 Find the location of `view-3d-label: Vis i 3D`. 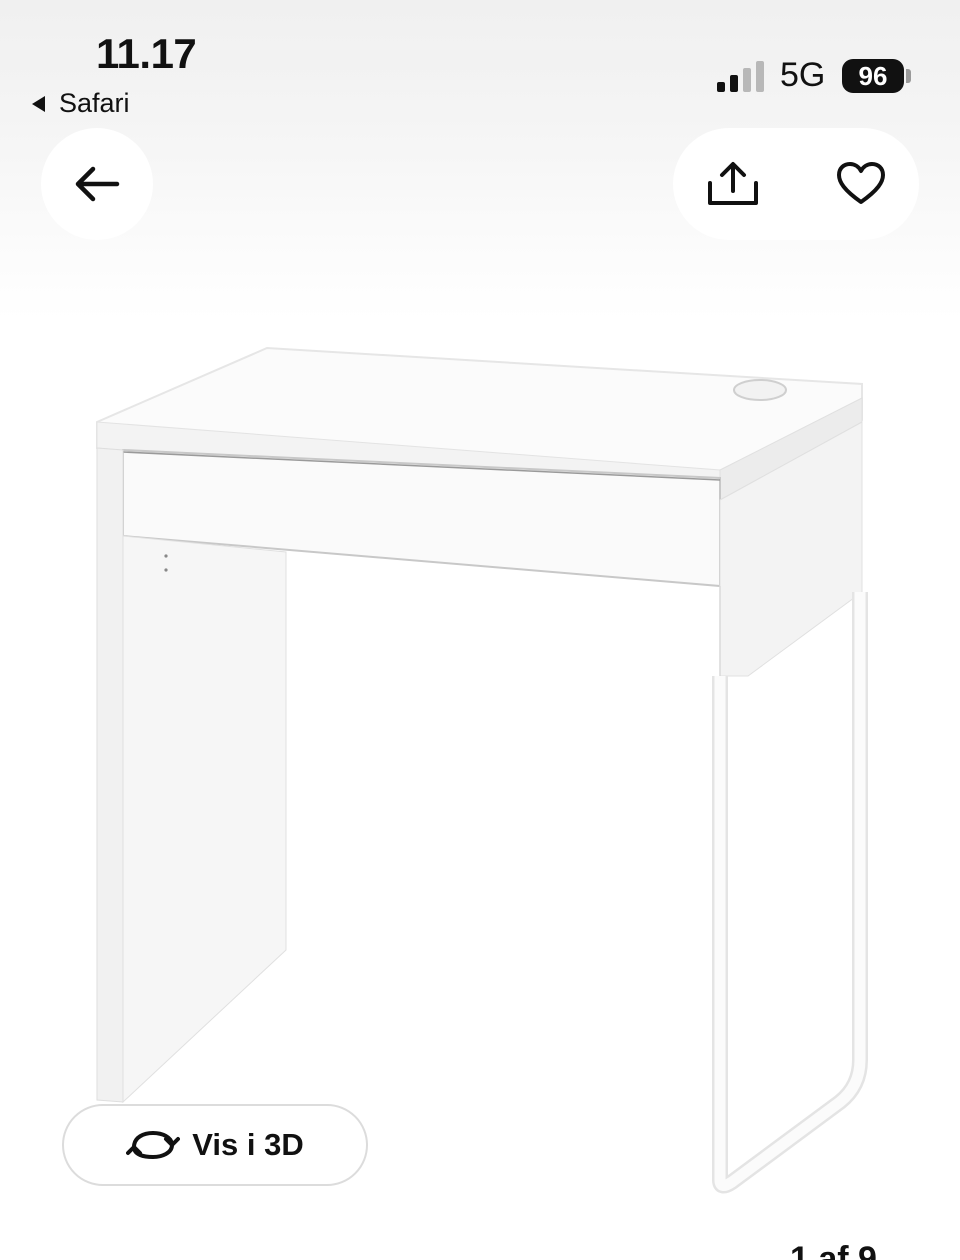

view-3d-label: Vis i 3D is located at coordinates (248, 1144).